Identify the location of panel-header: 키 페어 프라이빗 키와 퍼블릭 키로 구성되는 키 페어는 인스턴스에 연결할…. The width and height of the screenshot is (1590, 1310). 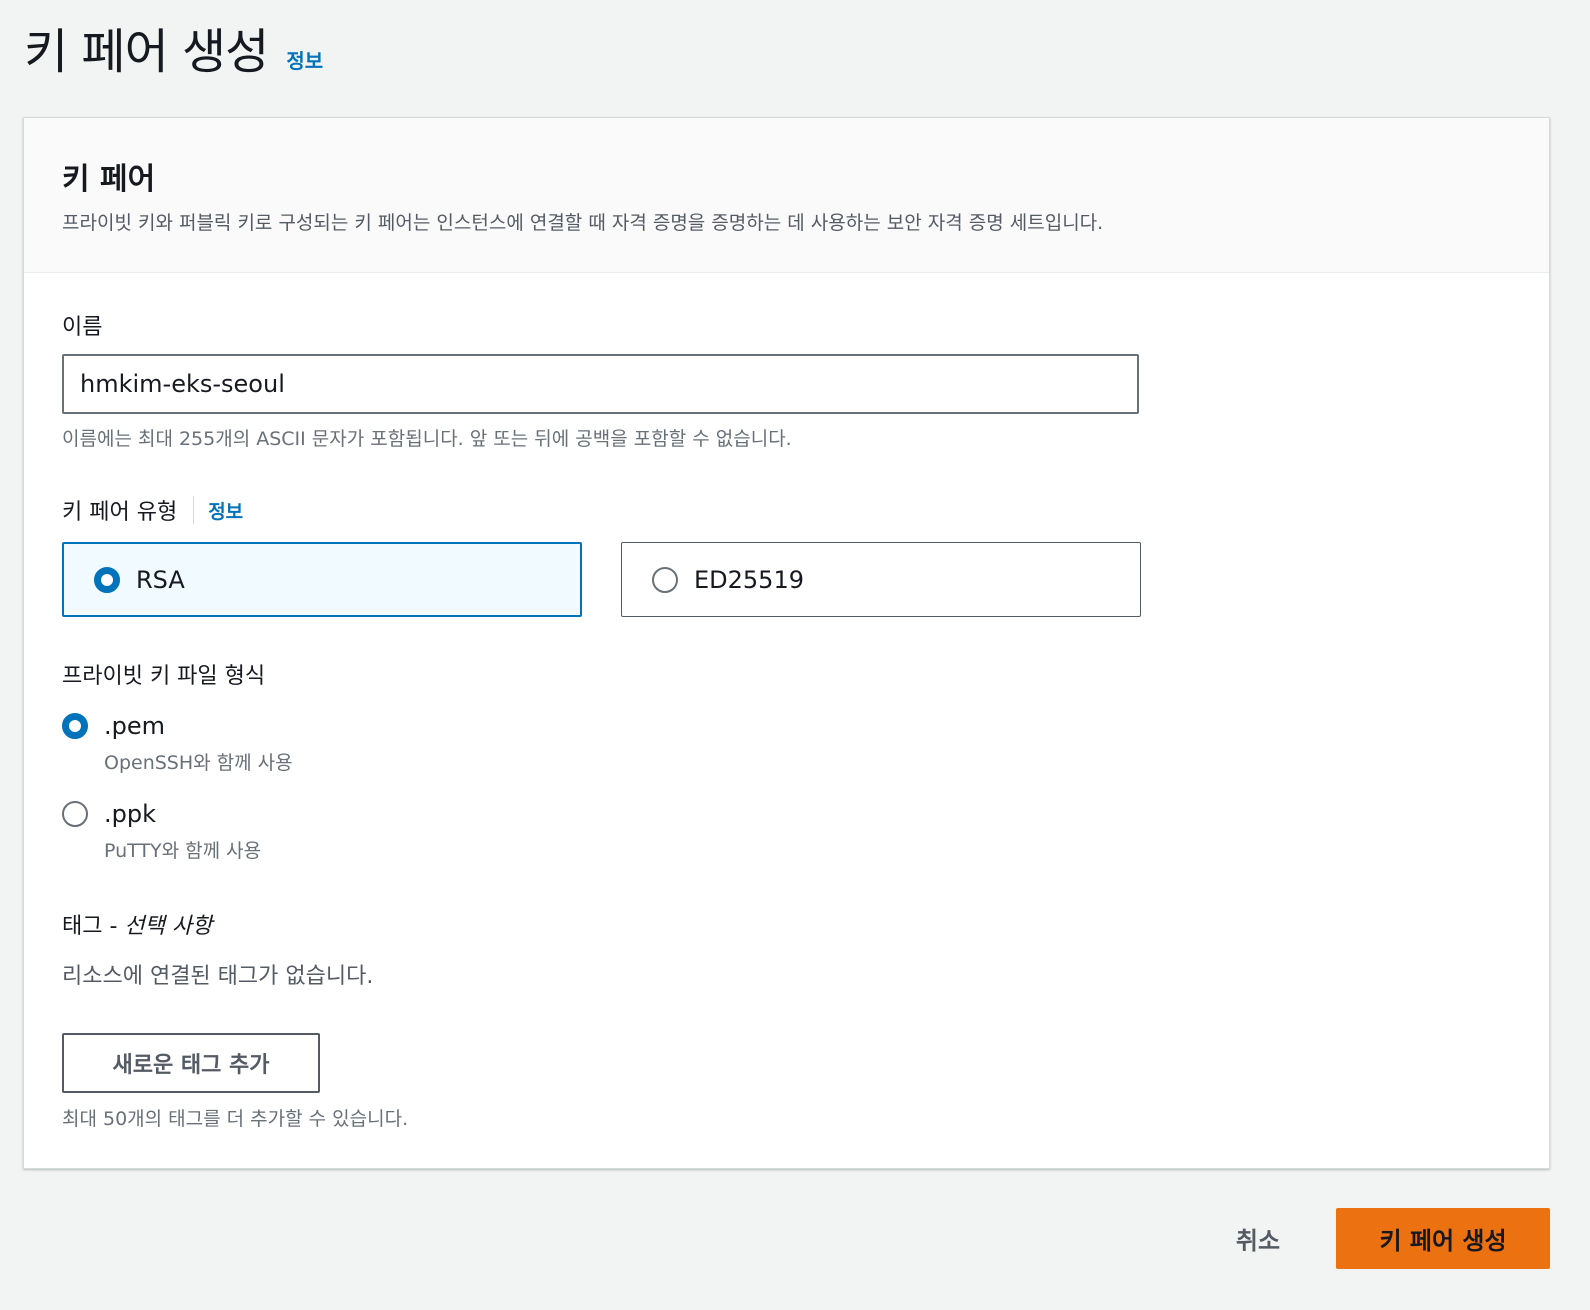
(786, 195).